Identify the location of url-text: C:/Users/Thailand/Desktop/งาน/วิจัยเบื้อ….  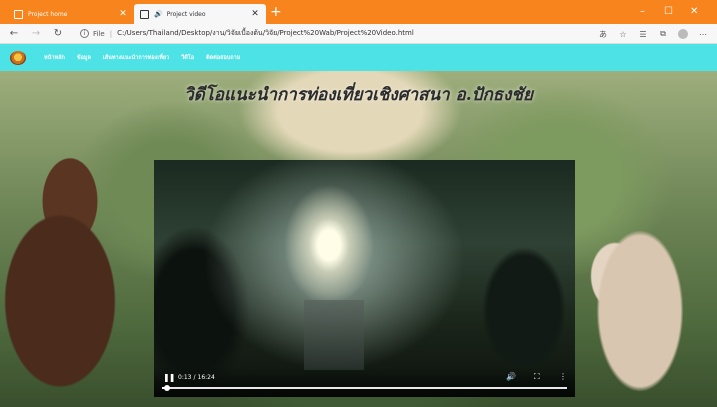
(265, 33).